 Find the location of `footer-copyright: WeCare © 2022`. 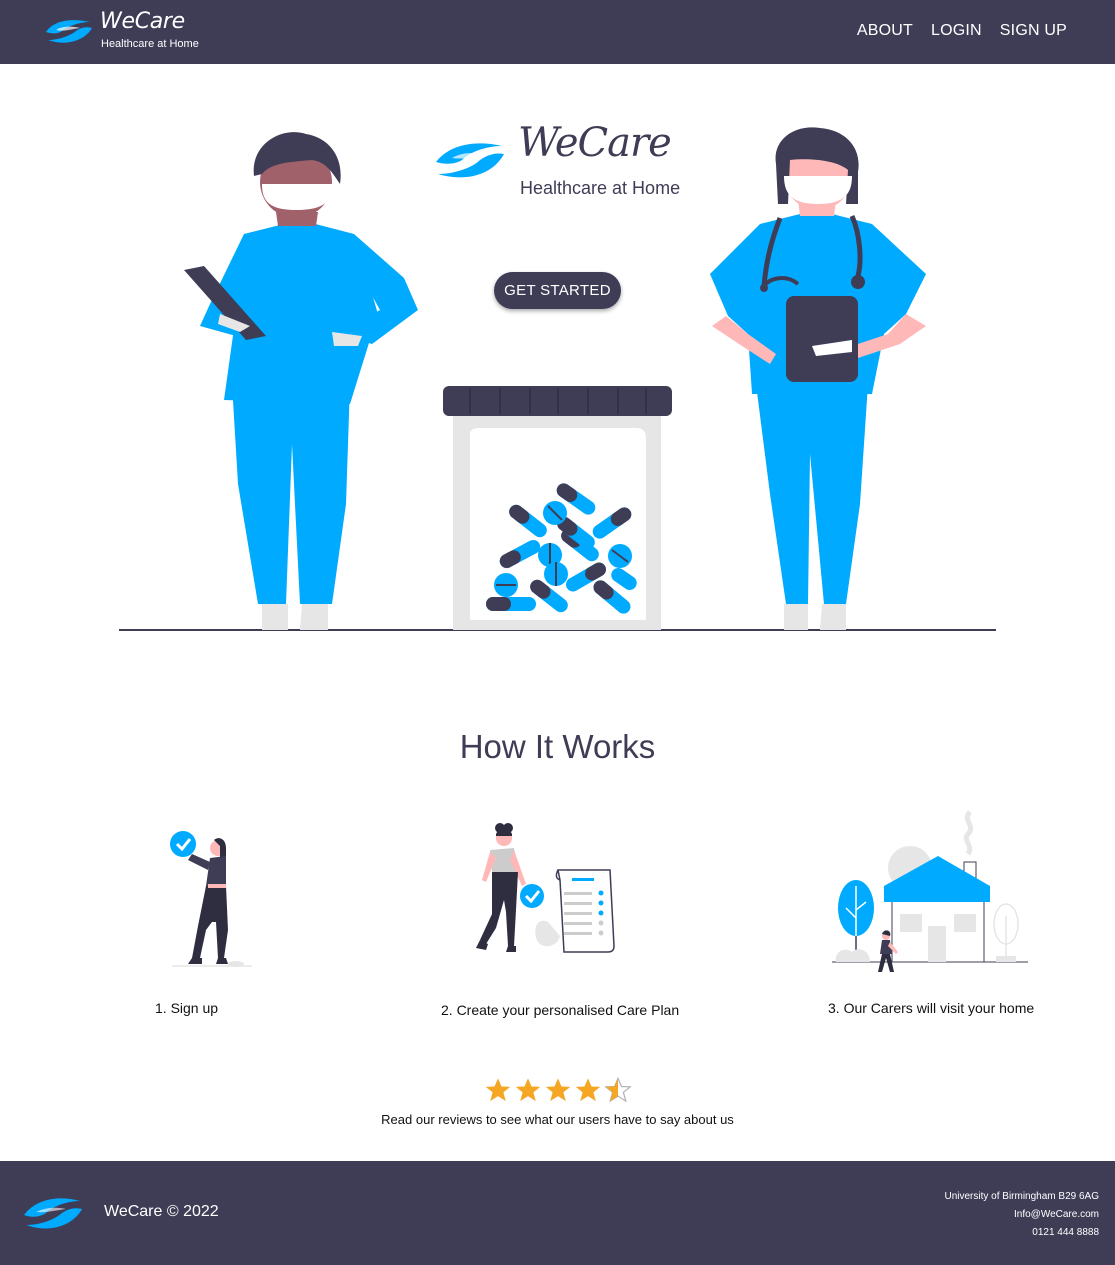

footer-copyright: WeCare © 2022 is located at coordinates (161, 1211).